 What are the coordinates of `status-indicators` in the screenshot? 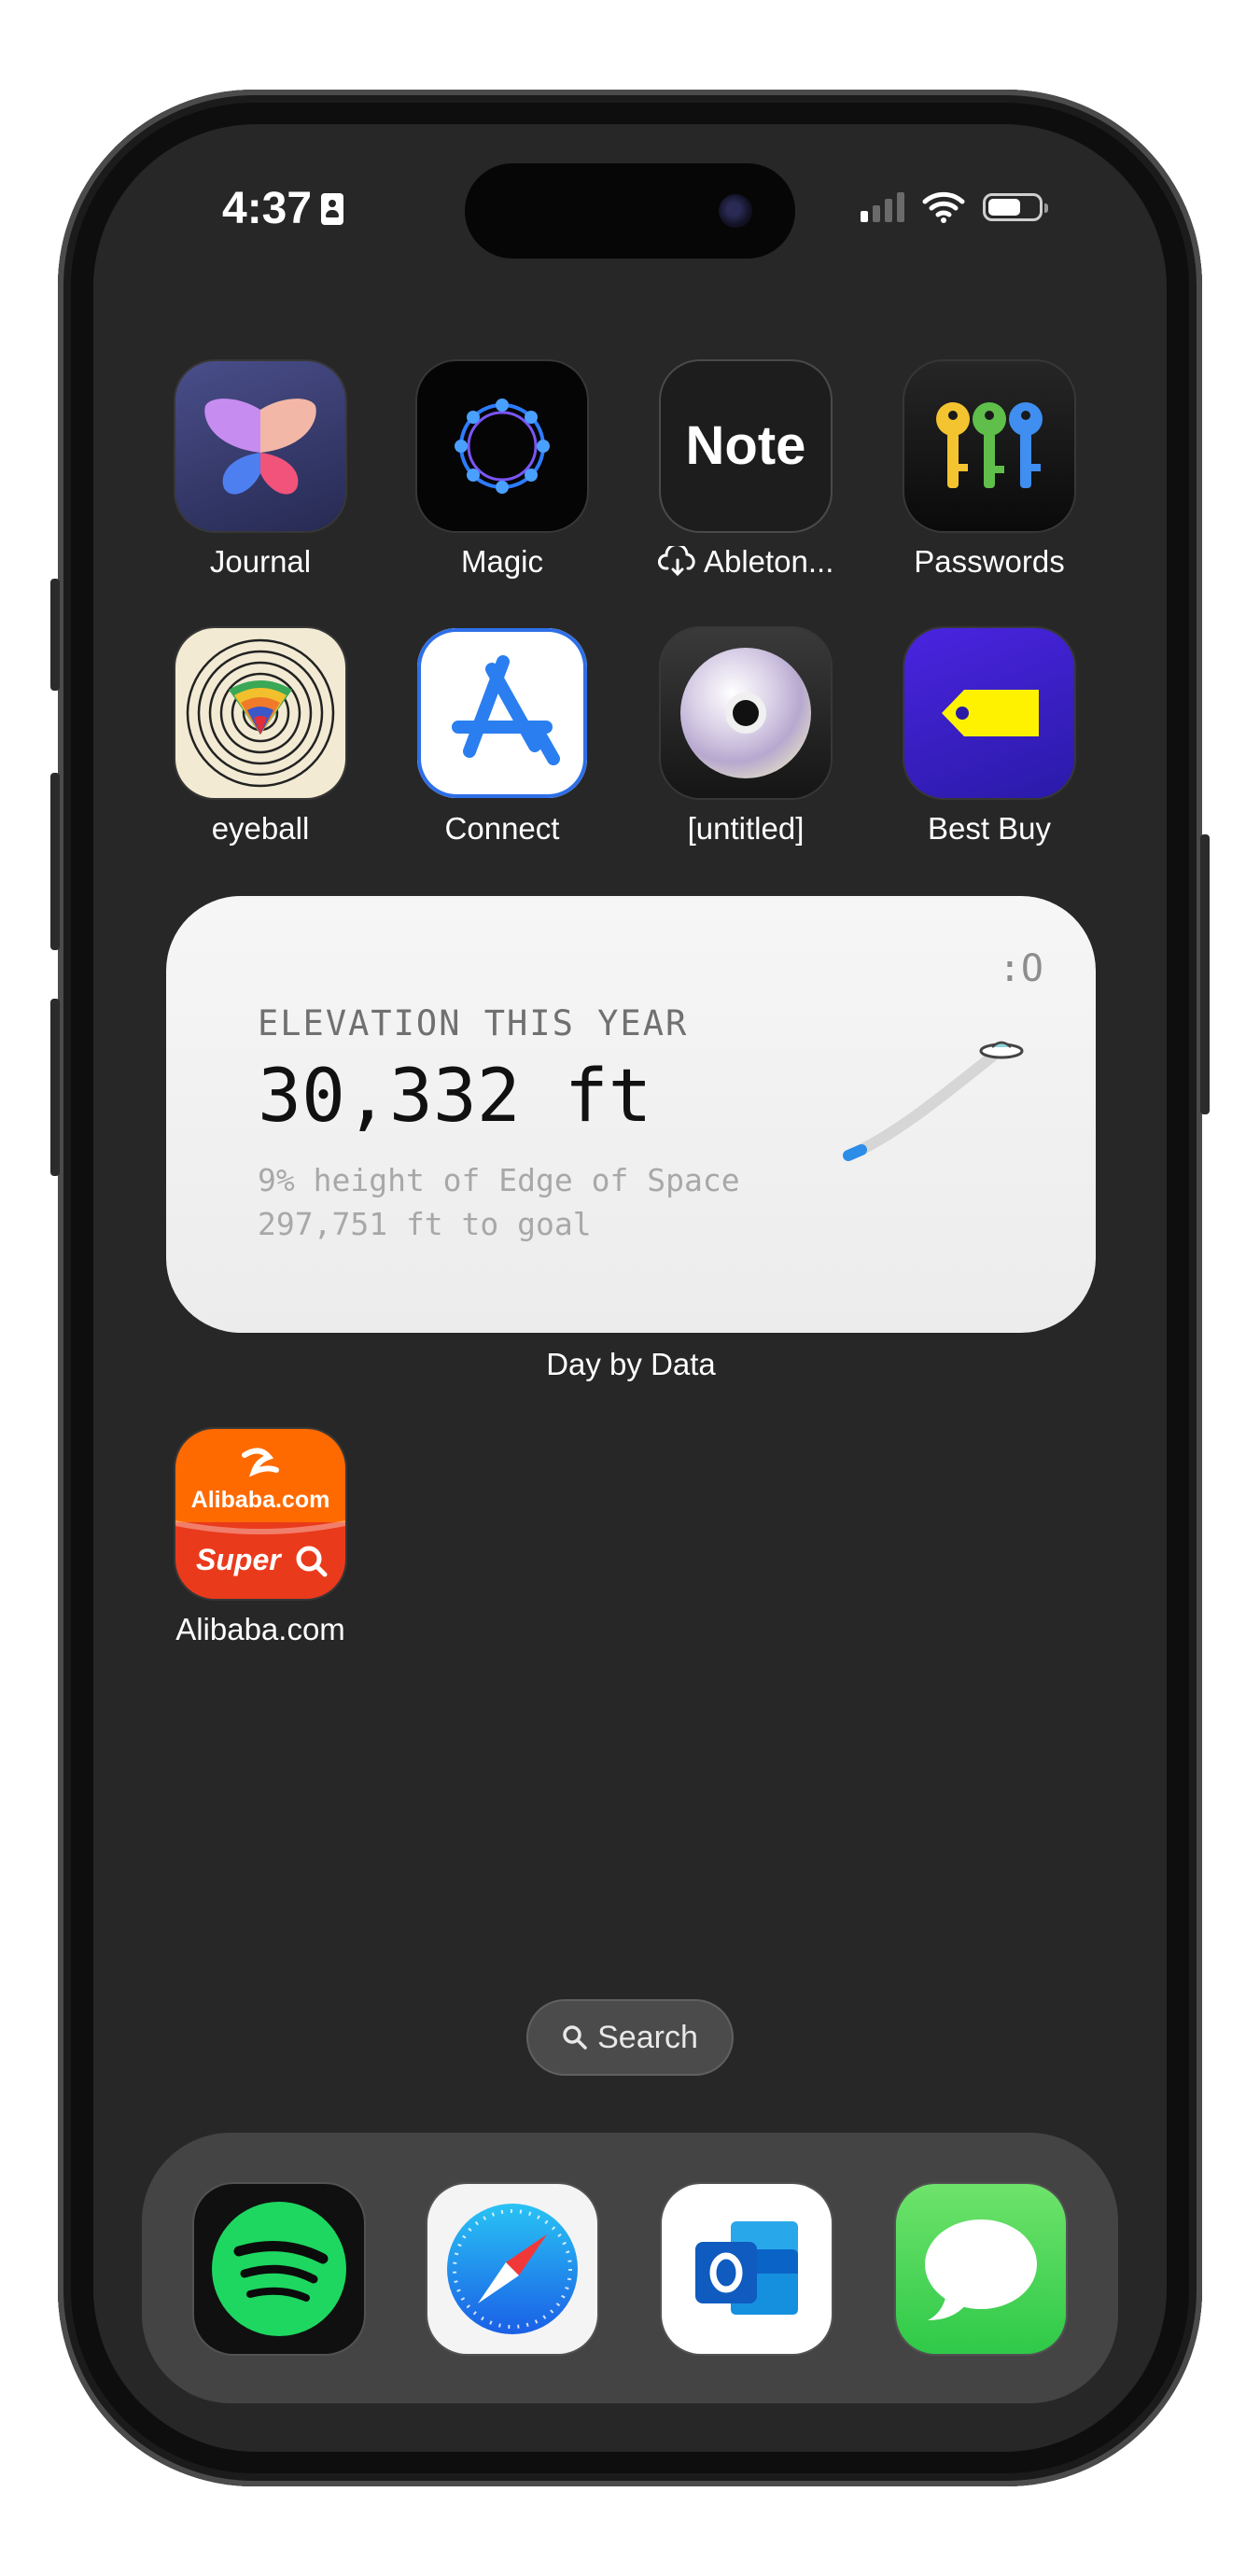 It's located at (954, 207).